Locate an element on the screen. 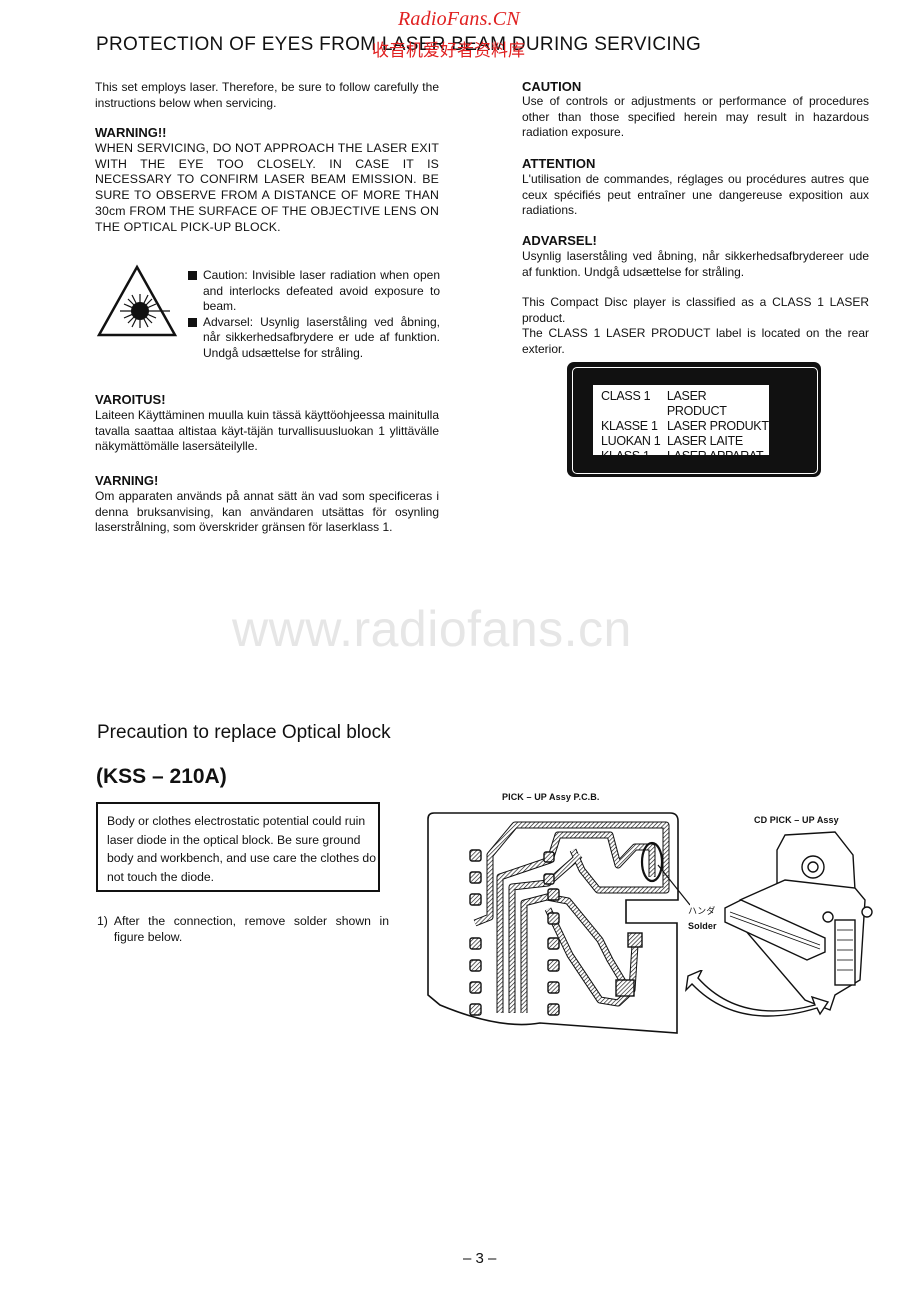 The width and height of the screenshot is (920, 1294). laser-warning-icon is located at coordinates (137, 301).